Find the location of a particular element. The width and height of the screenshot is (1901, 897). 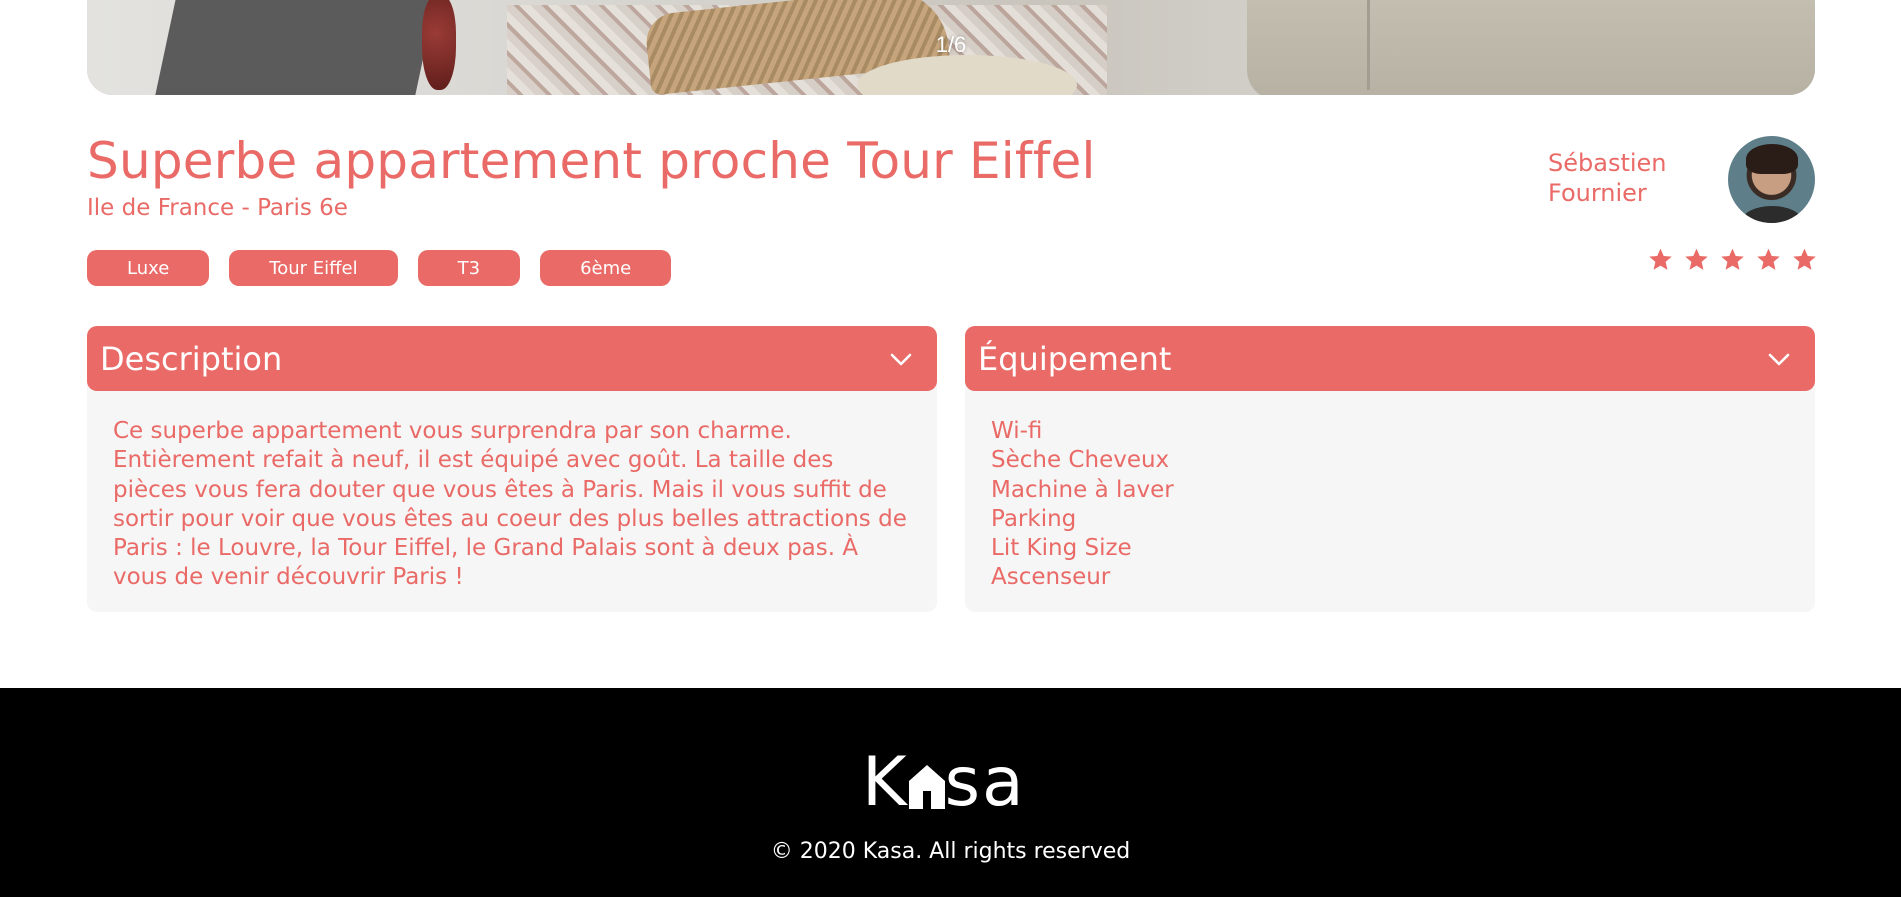

tag-list: Luxe Tour Eiffel T3 6ème is located at coordinates (379, 268).